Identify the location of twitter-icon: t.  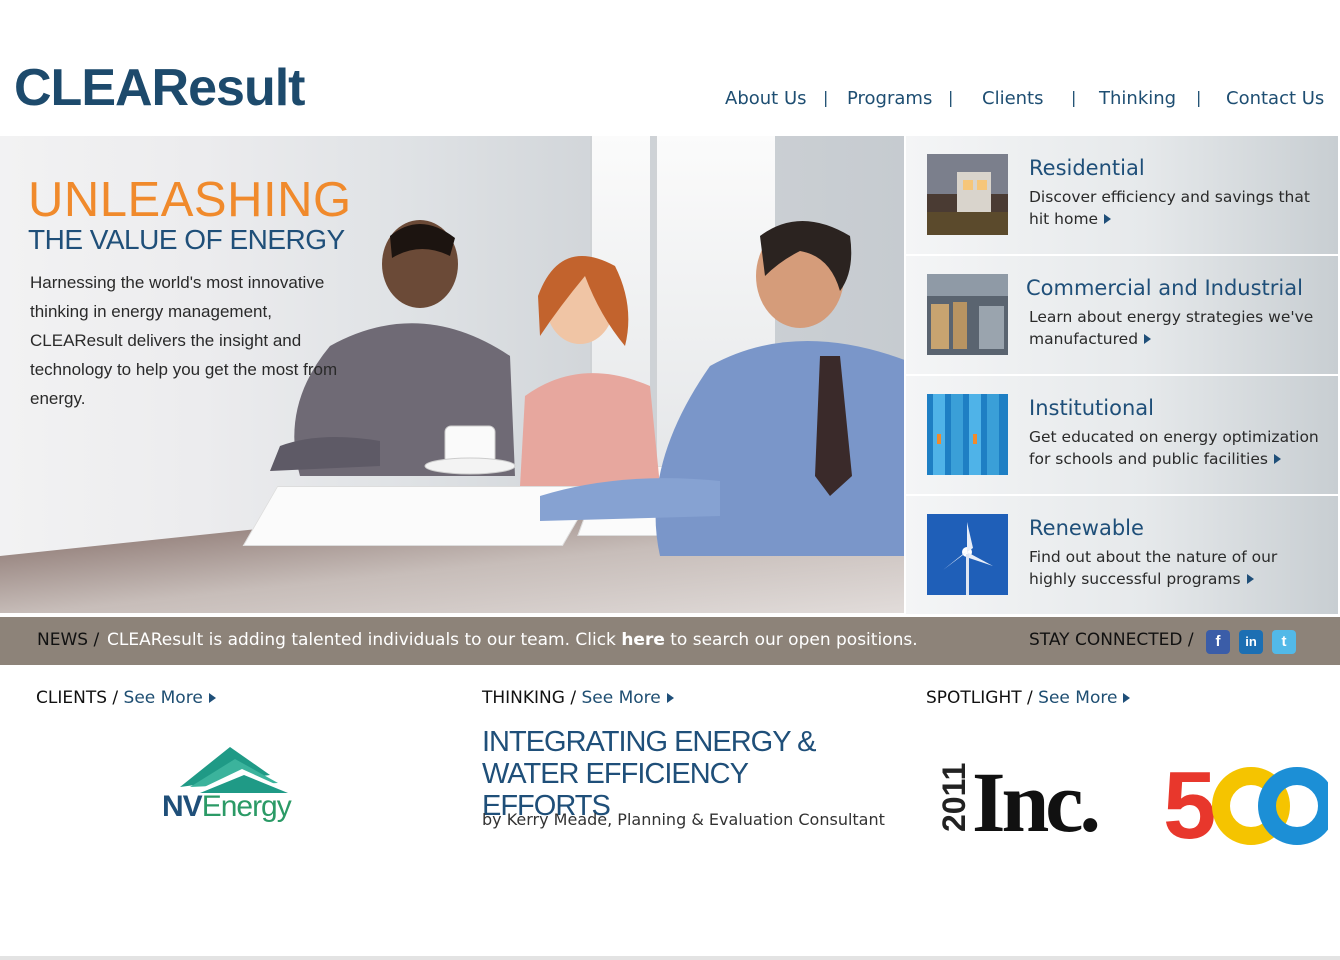
(1284, 642).